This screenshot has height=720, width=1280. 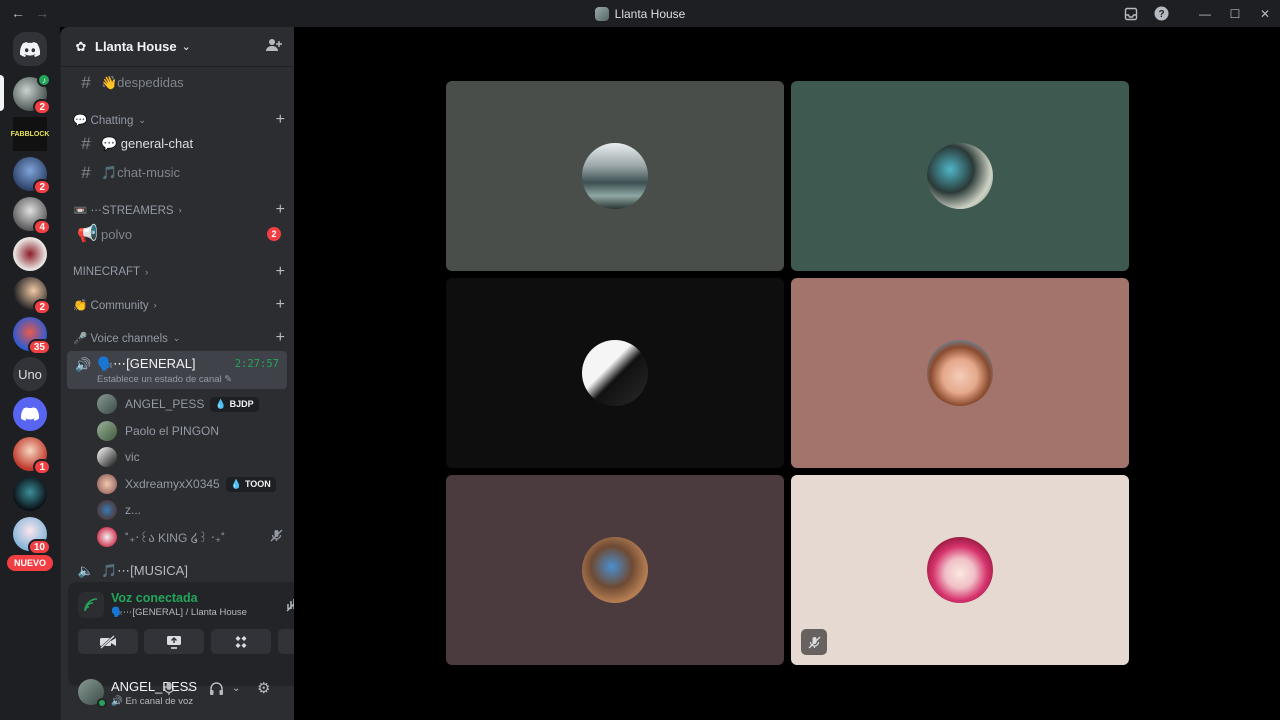 I want to click on server-badge: 35, so click(x=39, y=347).